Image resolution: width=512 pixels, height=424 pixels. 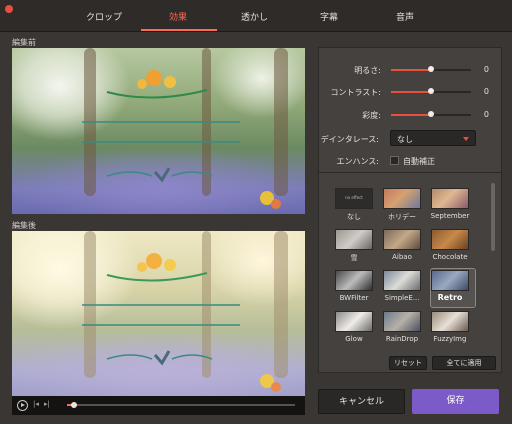 I want to click on tab-subtitles: 字幕, so click(x=329, y=16).